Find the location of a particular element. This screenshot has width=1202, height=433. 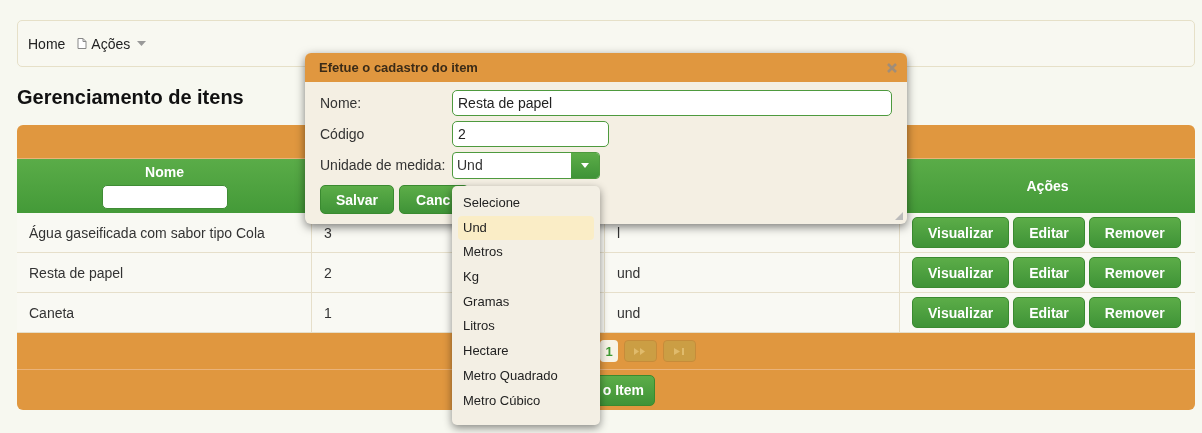

dropdown-option: Litros is located at coordinates (526, 327).